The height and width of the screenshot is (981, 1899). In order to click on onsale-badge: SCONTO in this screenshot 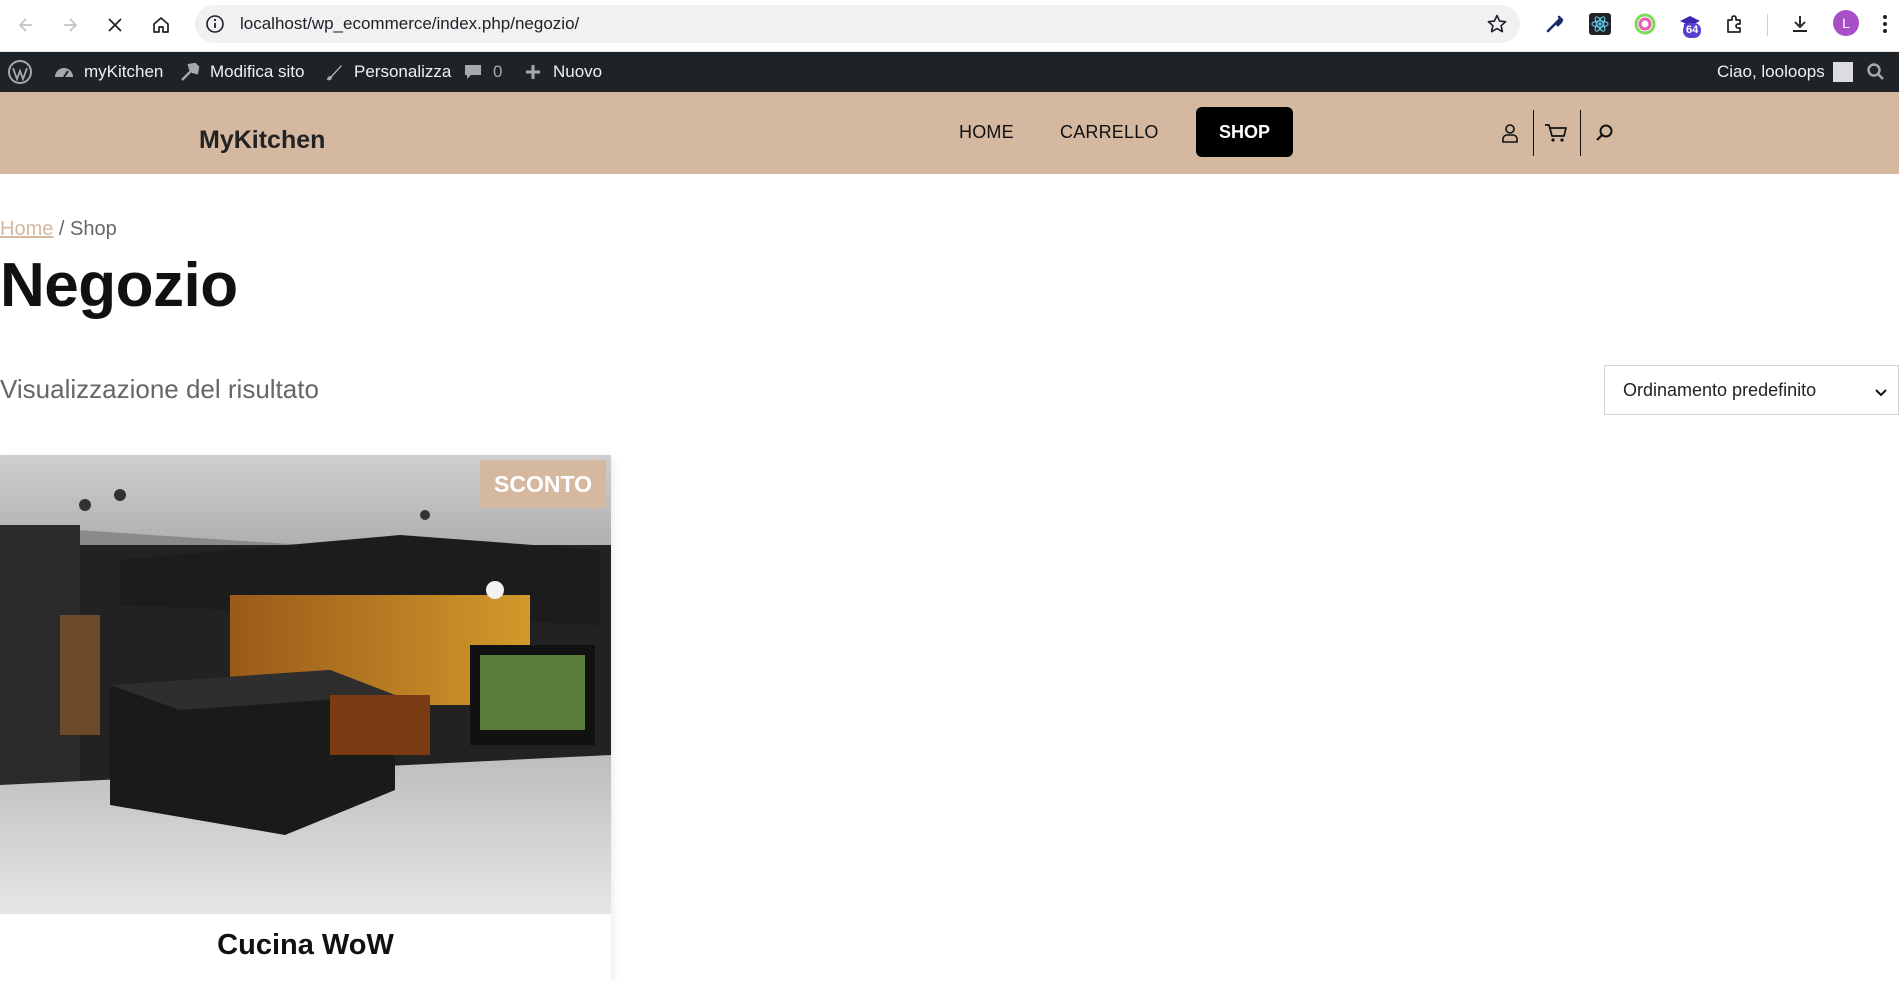, I will do `click(543, 484)`.